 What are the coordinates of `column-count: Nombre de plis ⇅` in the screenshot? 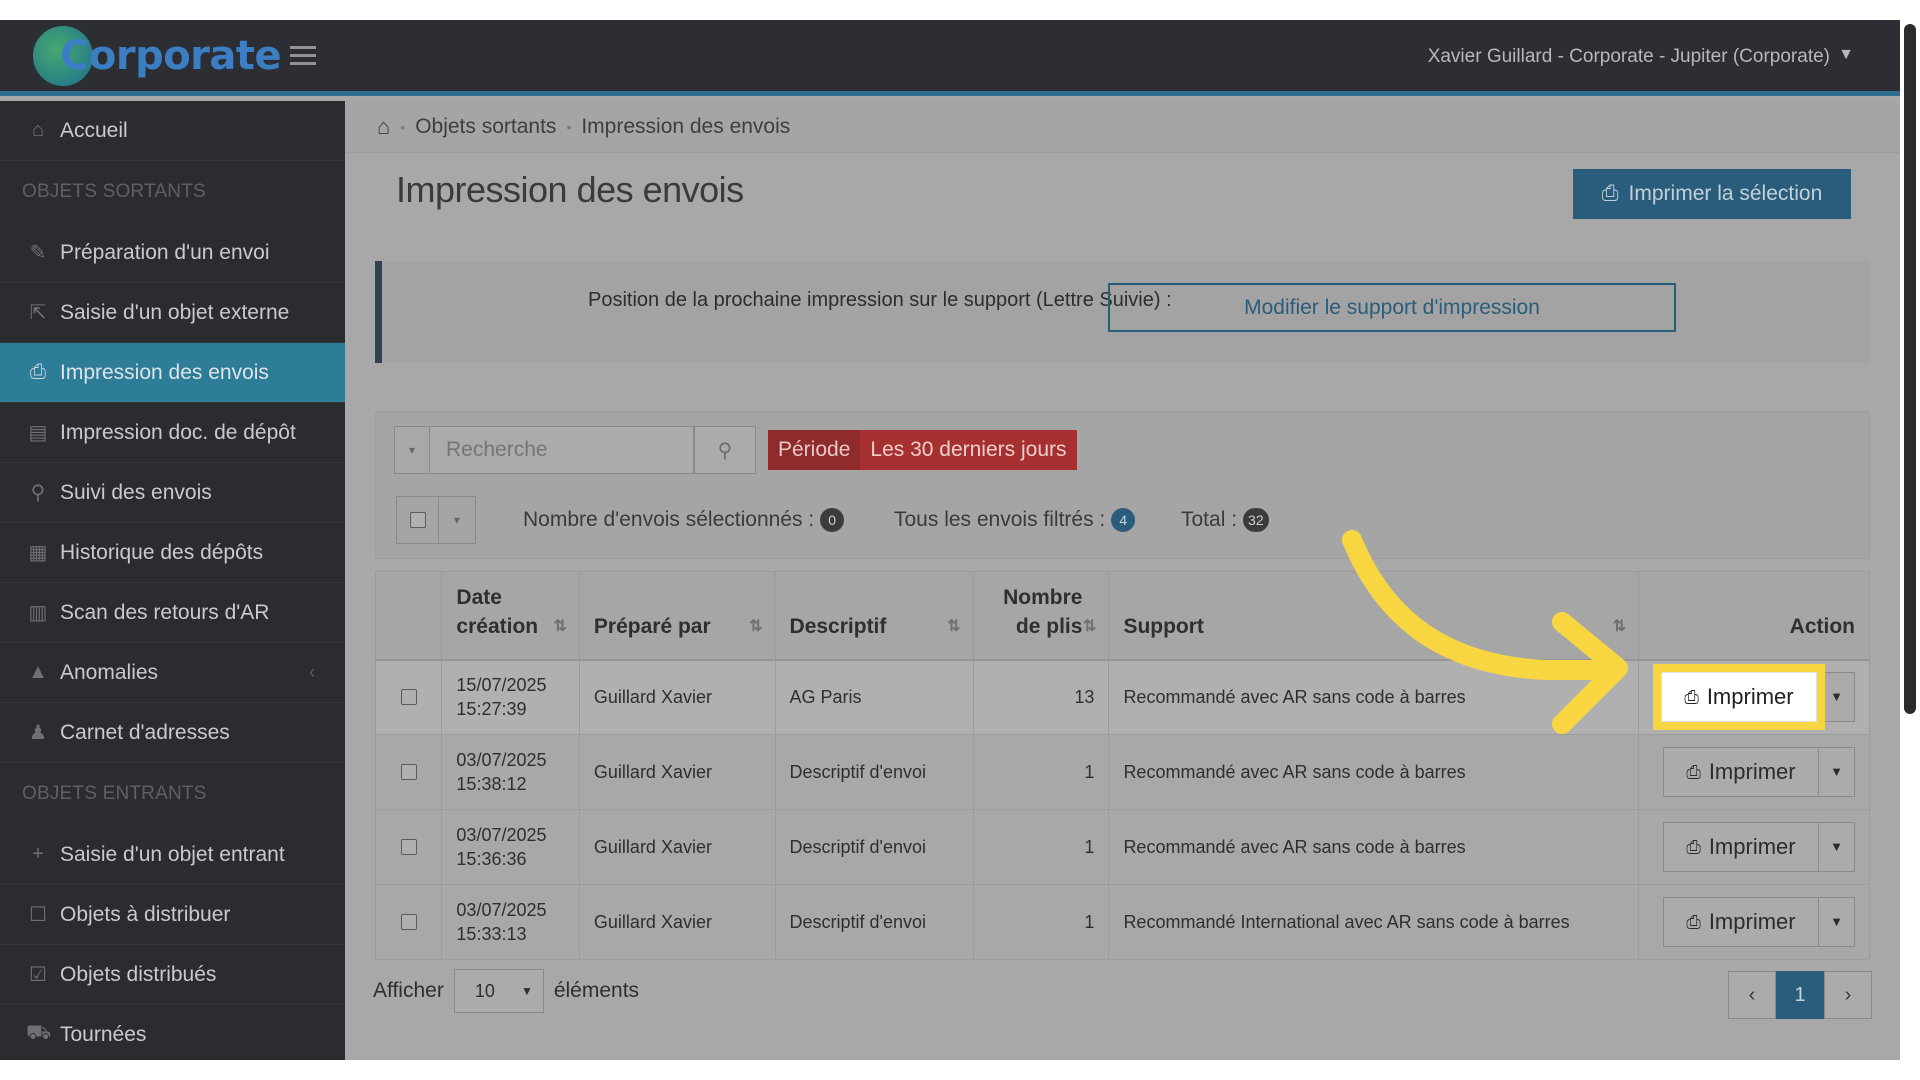 It's located at (1041, 616).